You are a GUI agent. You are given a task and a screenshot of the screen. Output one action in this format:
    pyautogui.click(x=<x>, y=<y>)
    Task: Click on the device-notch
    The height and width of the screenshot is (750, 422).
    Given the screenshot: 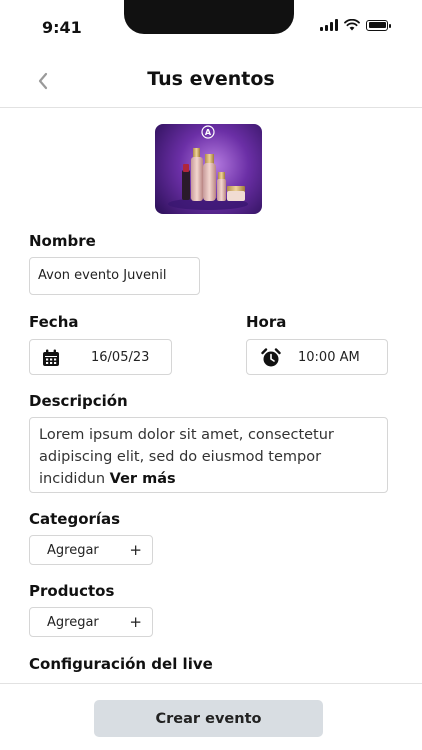 What is the action you would take?
    pyautogui.click(x=209, y=17)
    